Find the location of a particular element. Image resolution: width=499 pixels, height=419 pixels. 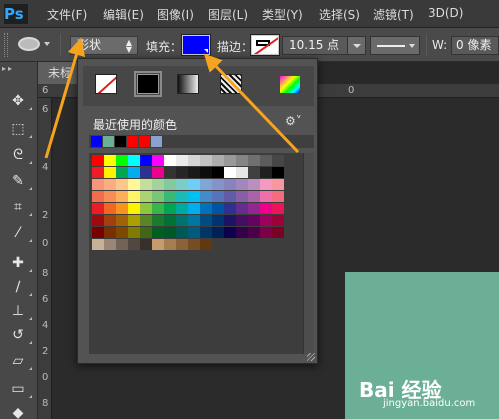

history-brush-tool-icon: ↺ is located at coordinates (20, 335).